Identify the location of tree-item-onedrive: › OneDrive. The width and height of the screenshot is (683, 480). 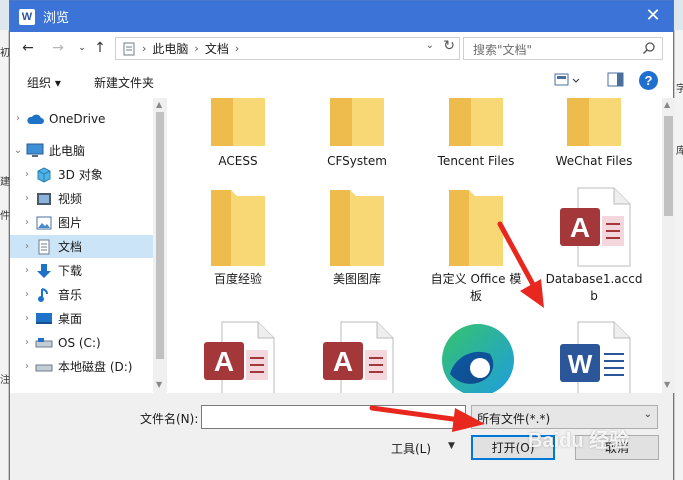
(81, 118).